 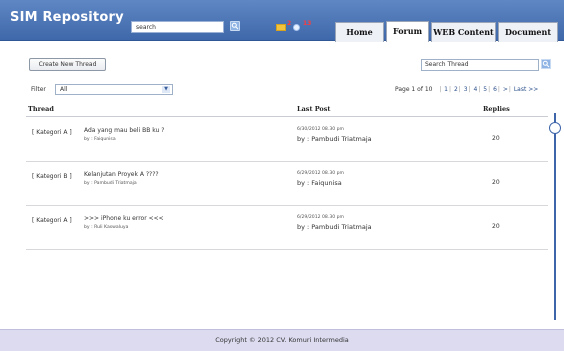 What do you see at coordinates (485, 89) in the screenshot?
I see `page-link-5: 5` at bounding box center [485, 89].